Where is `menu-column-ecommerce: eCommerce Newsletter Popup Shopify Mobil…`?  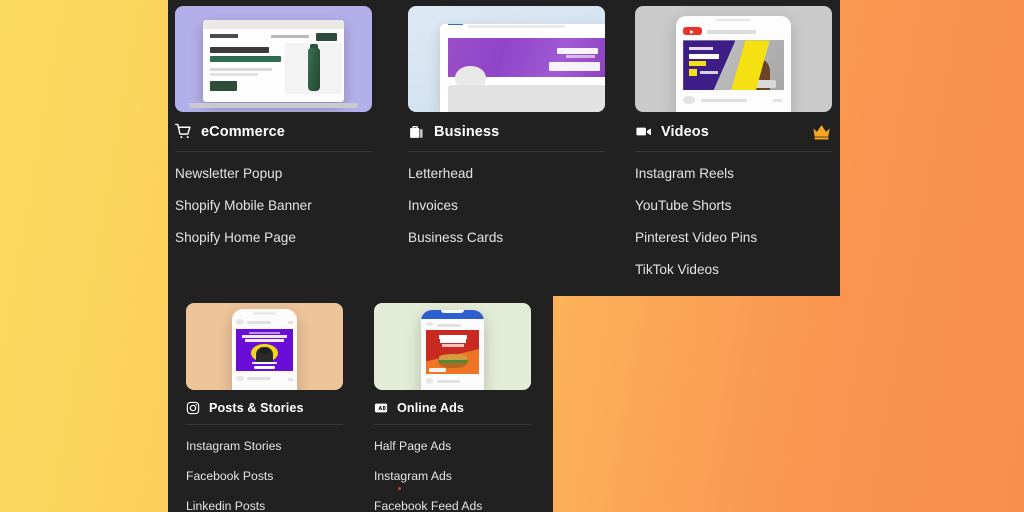 menu-column-ecommerce: eCommerce Newsletter Popup Shopify Mobil… is located at coordinates (273, 130).